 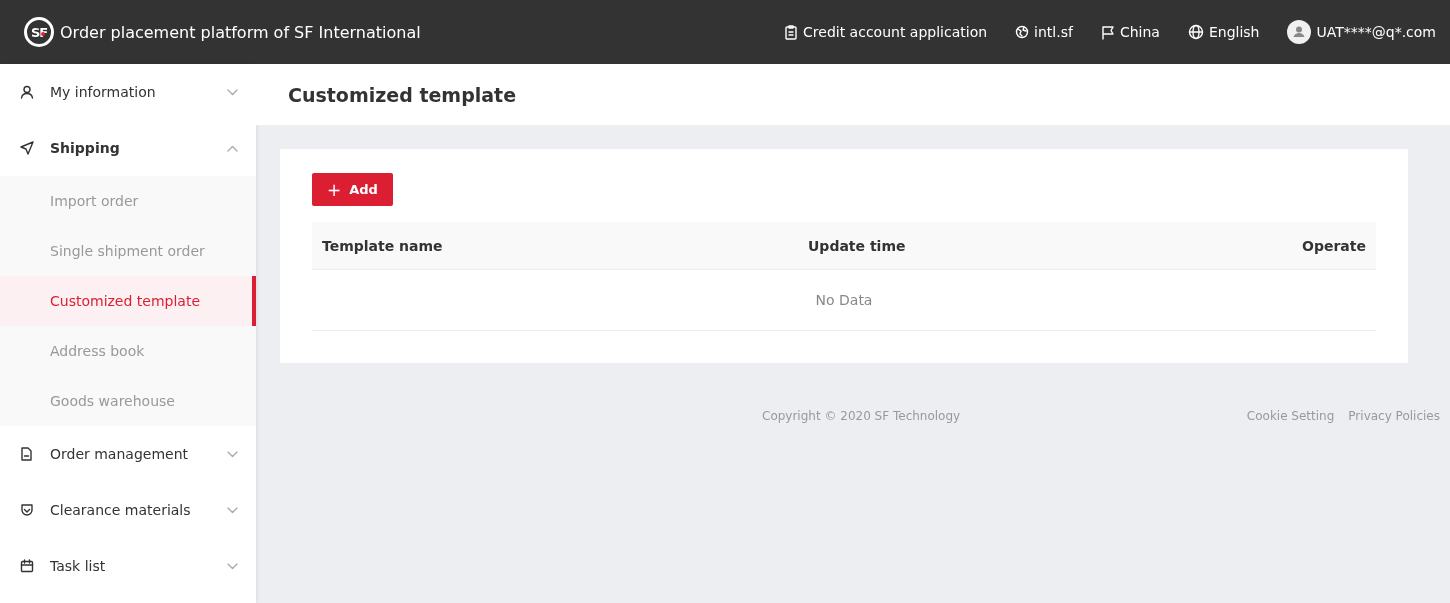 I want to click on column-header: Update time, so click(x=857, y=245).